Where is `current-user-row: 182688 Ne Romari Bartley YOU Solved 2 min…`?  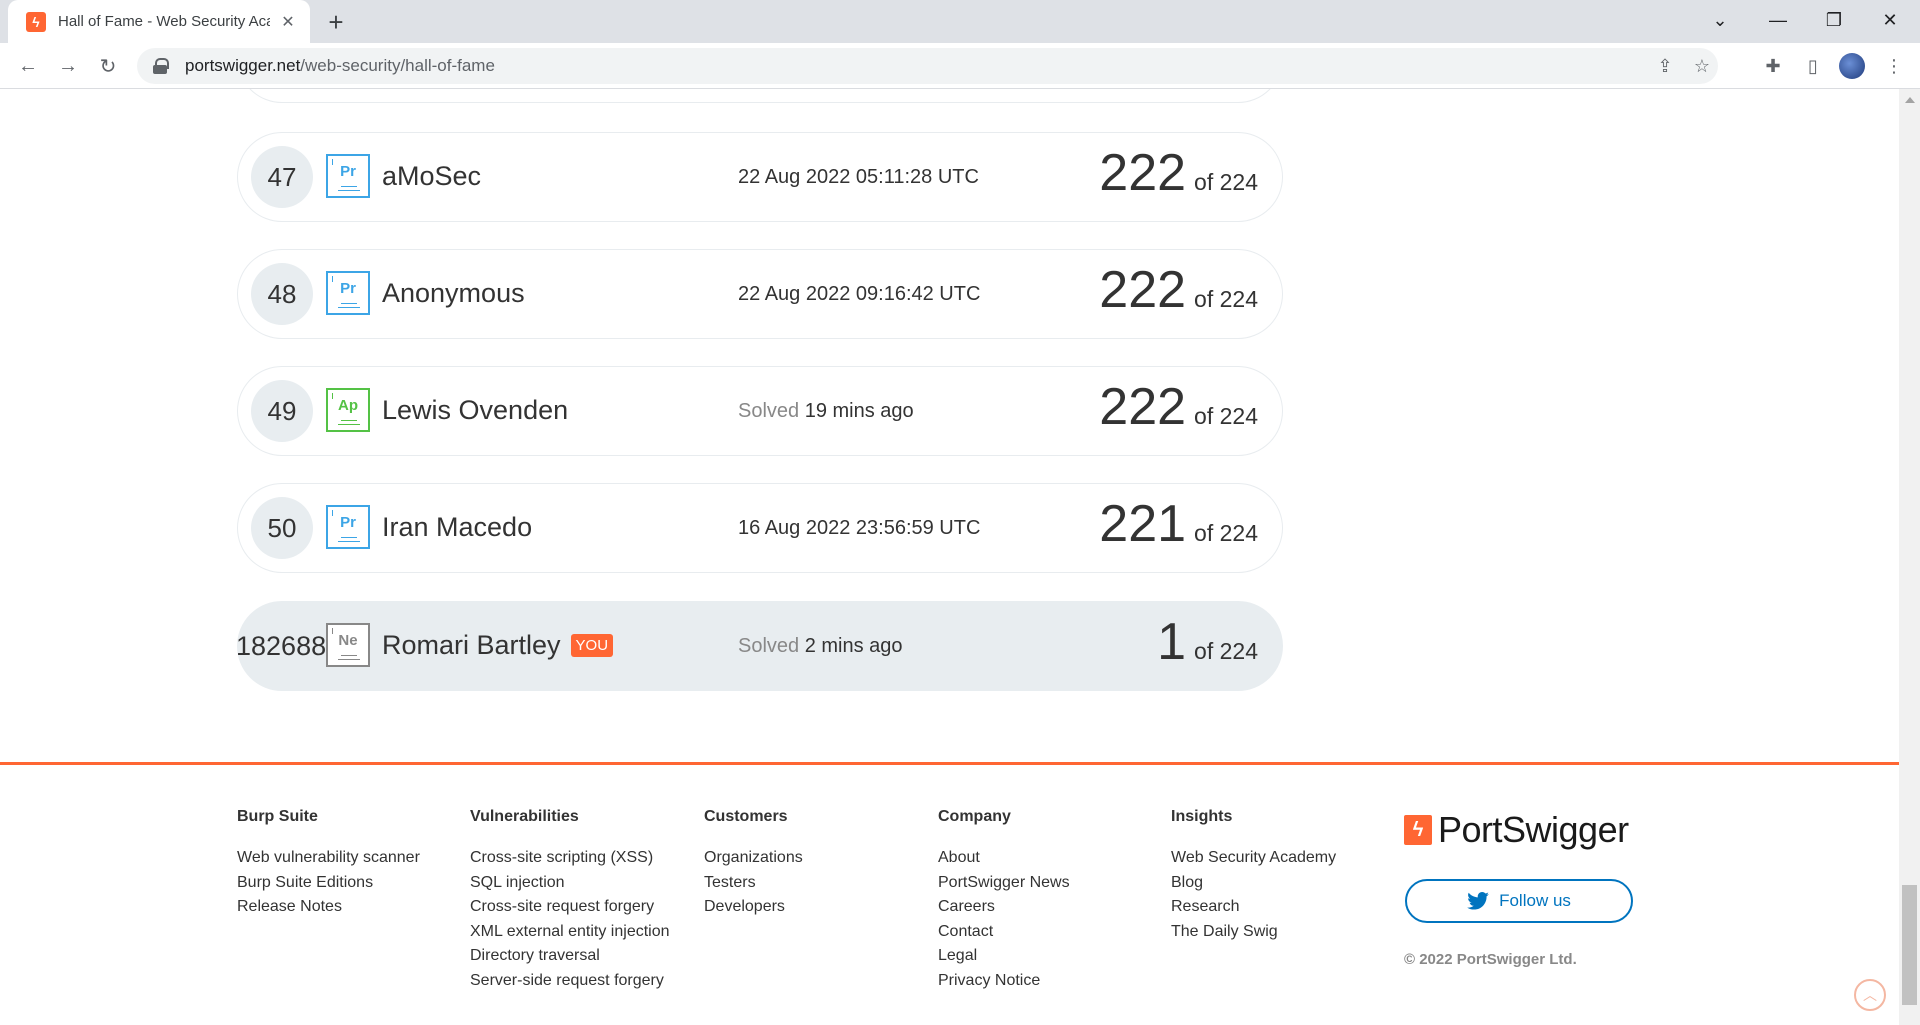
current-user-row: 182688 Ne Romari Bartley YOU Solved 2 min… is located at coordinates (759, 646).